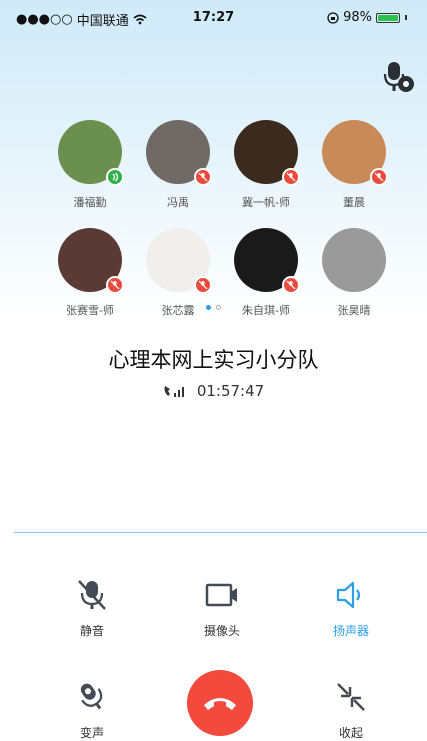 This screenshot has height=741, width=427. What do you see at coordinates (213, 18) in the screenshot?
I see `status-bar: ●●●○○ 中国联通 17:27 98%` at bounding box center [213, 18].